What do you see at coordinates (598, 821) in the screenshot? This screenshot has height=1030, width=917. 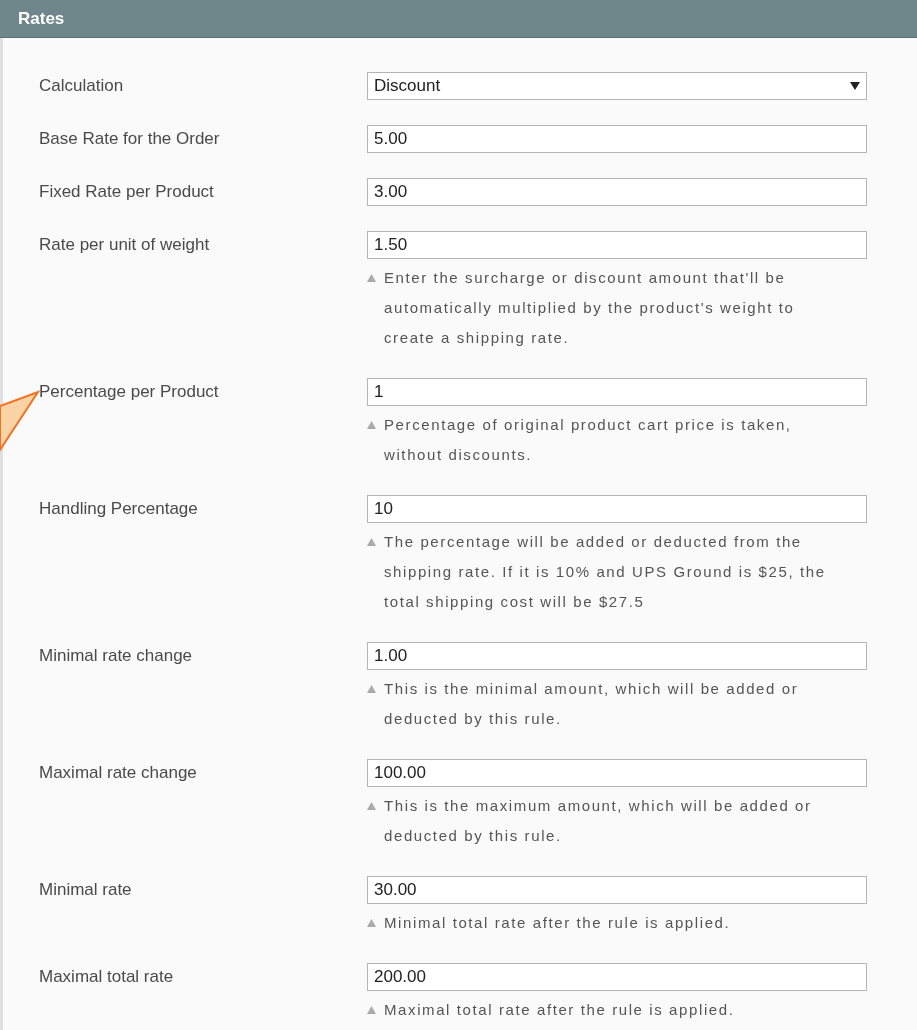 I see `field-note: This is the maximum amount, which will be added or deducted by this rule.` at bounding box center [598, 821].